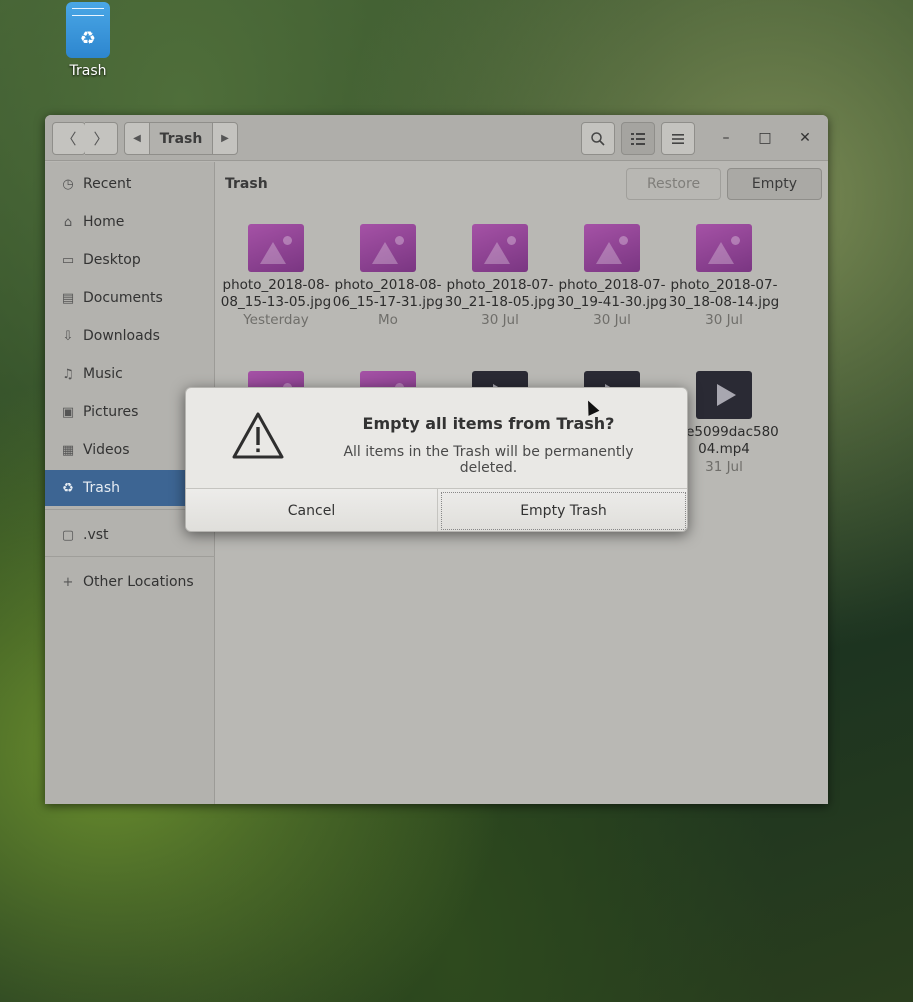 The height and width of the screenshot is (1002, 913). What do you see at coordinates (123, 298) in the screenshot?
I see `sidebar-item-label: Documents` at bounding box center [123, 298].